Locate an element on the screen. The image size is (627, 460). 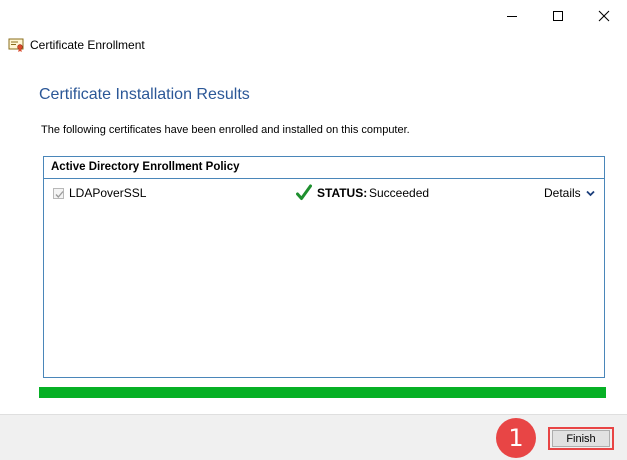
certificate-checkbox is located at coordinates (58, 193).